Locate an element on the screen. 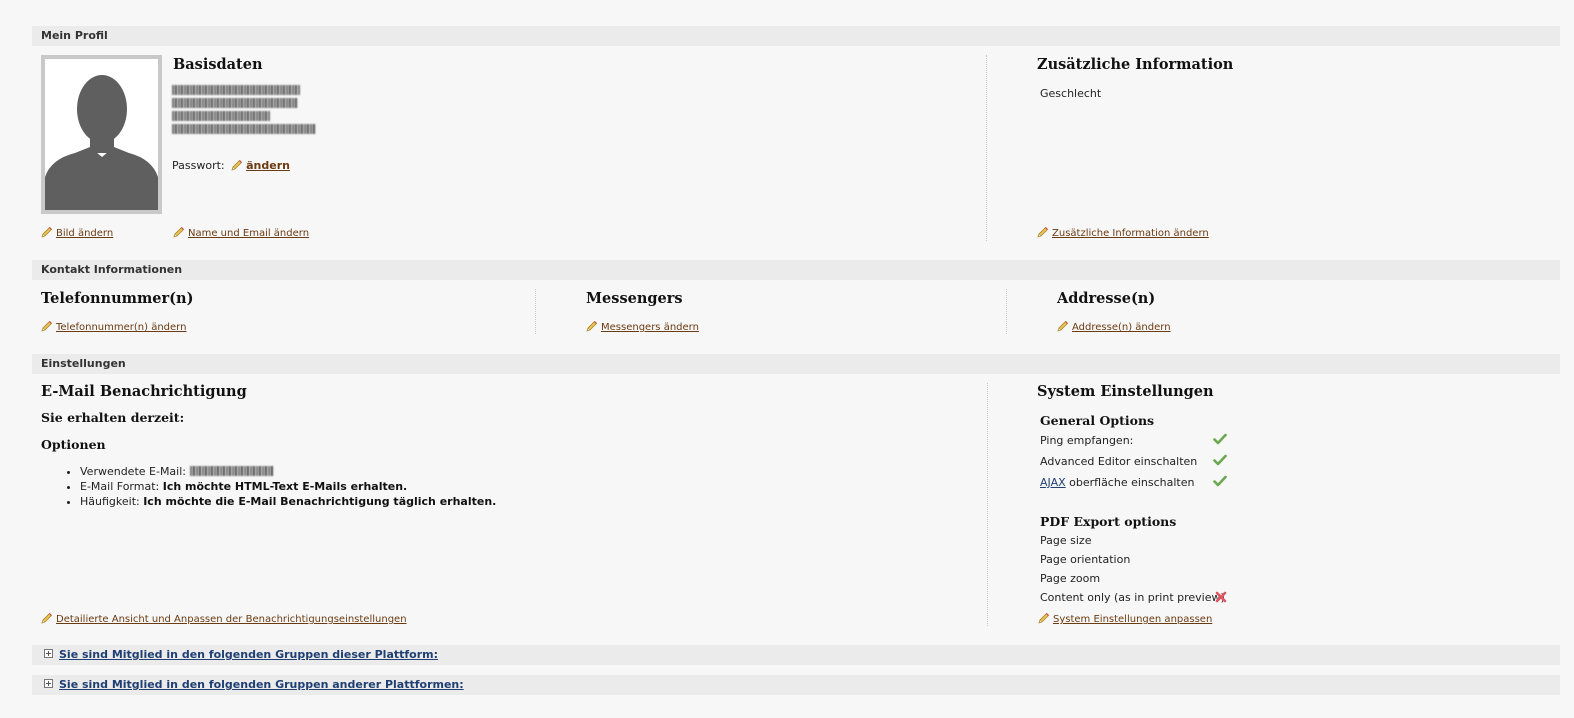  phone-title: Telefonnummer(n) is located at coordinates (117, 298).